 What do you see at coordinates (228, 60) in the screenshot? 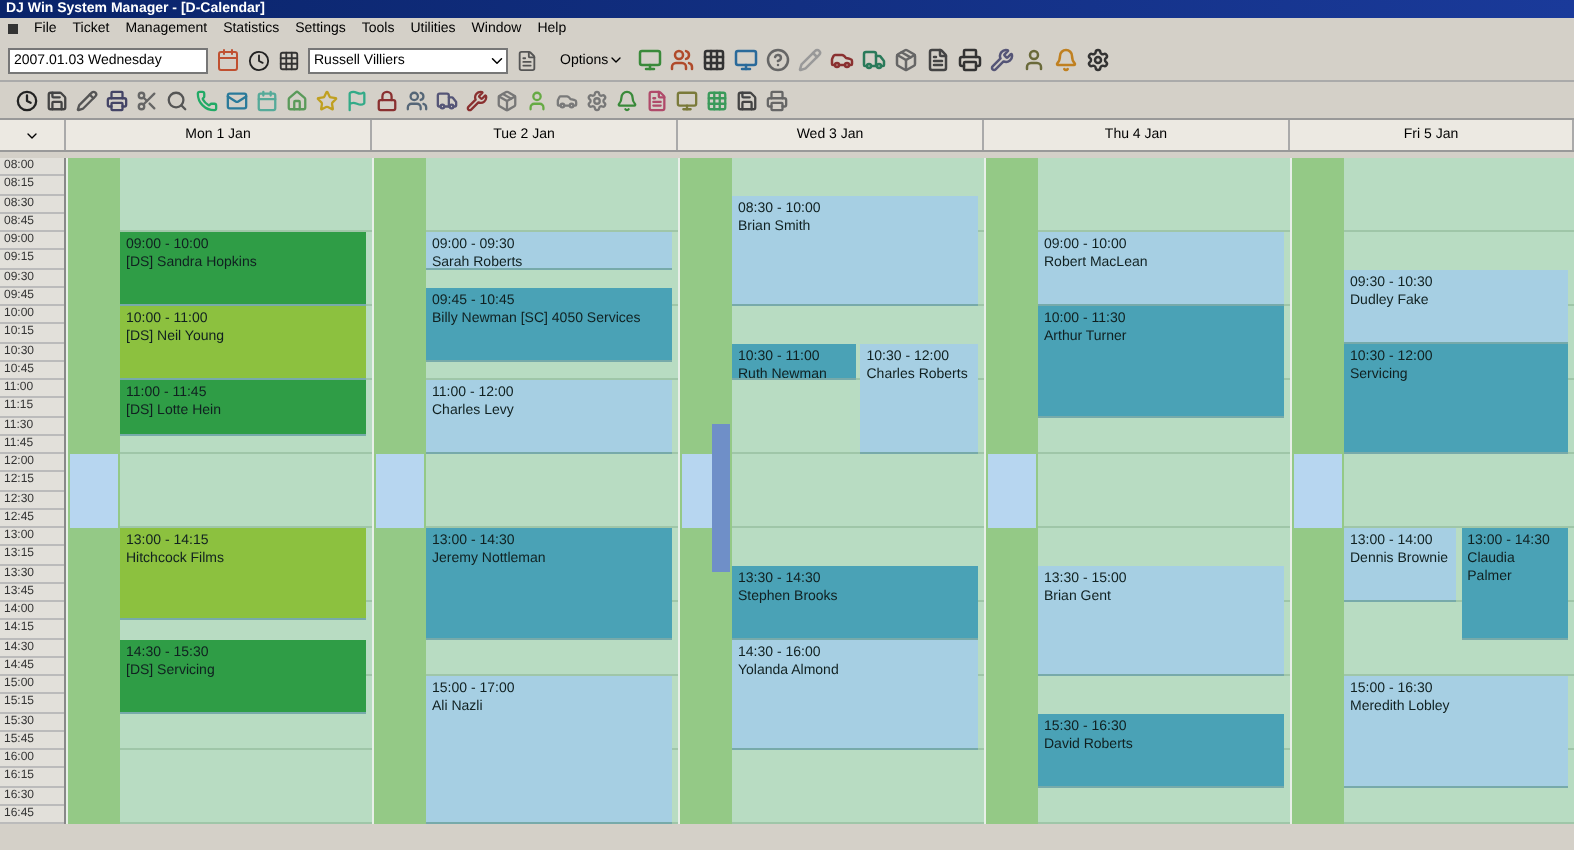
I see `calendar-icon` at bounding box center [228, 60].